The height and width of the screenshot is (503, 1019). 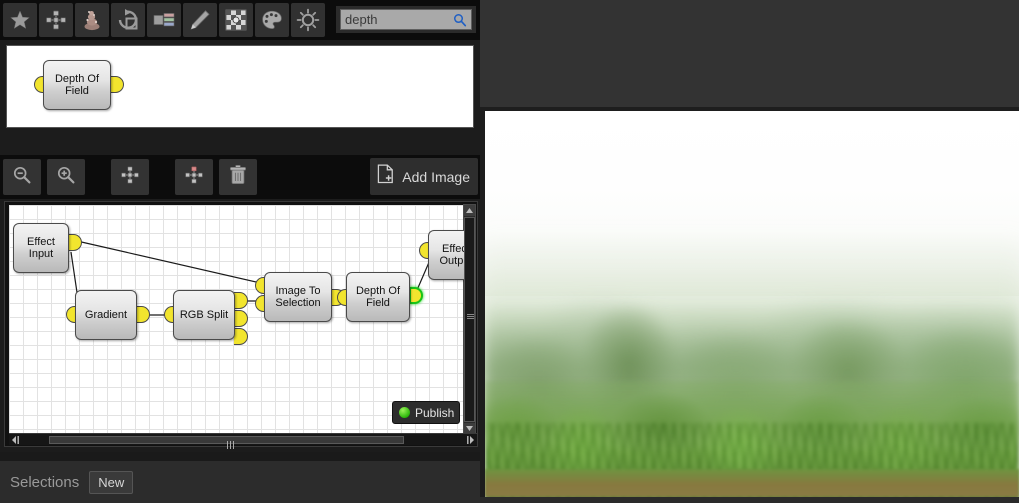 I want to click on add-image-button: Add Image, so click(x=424, y=176).